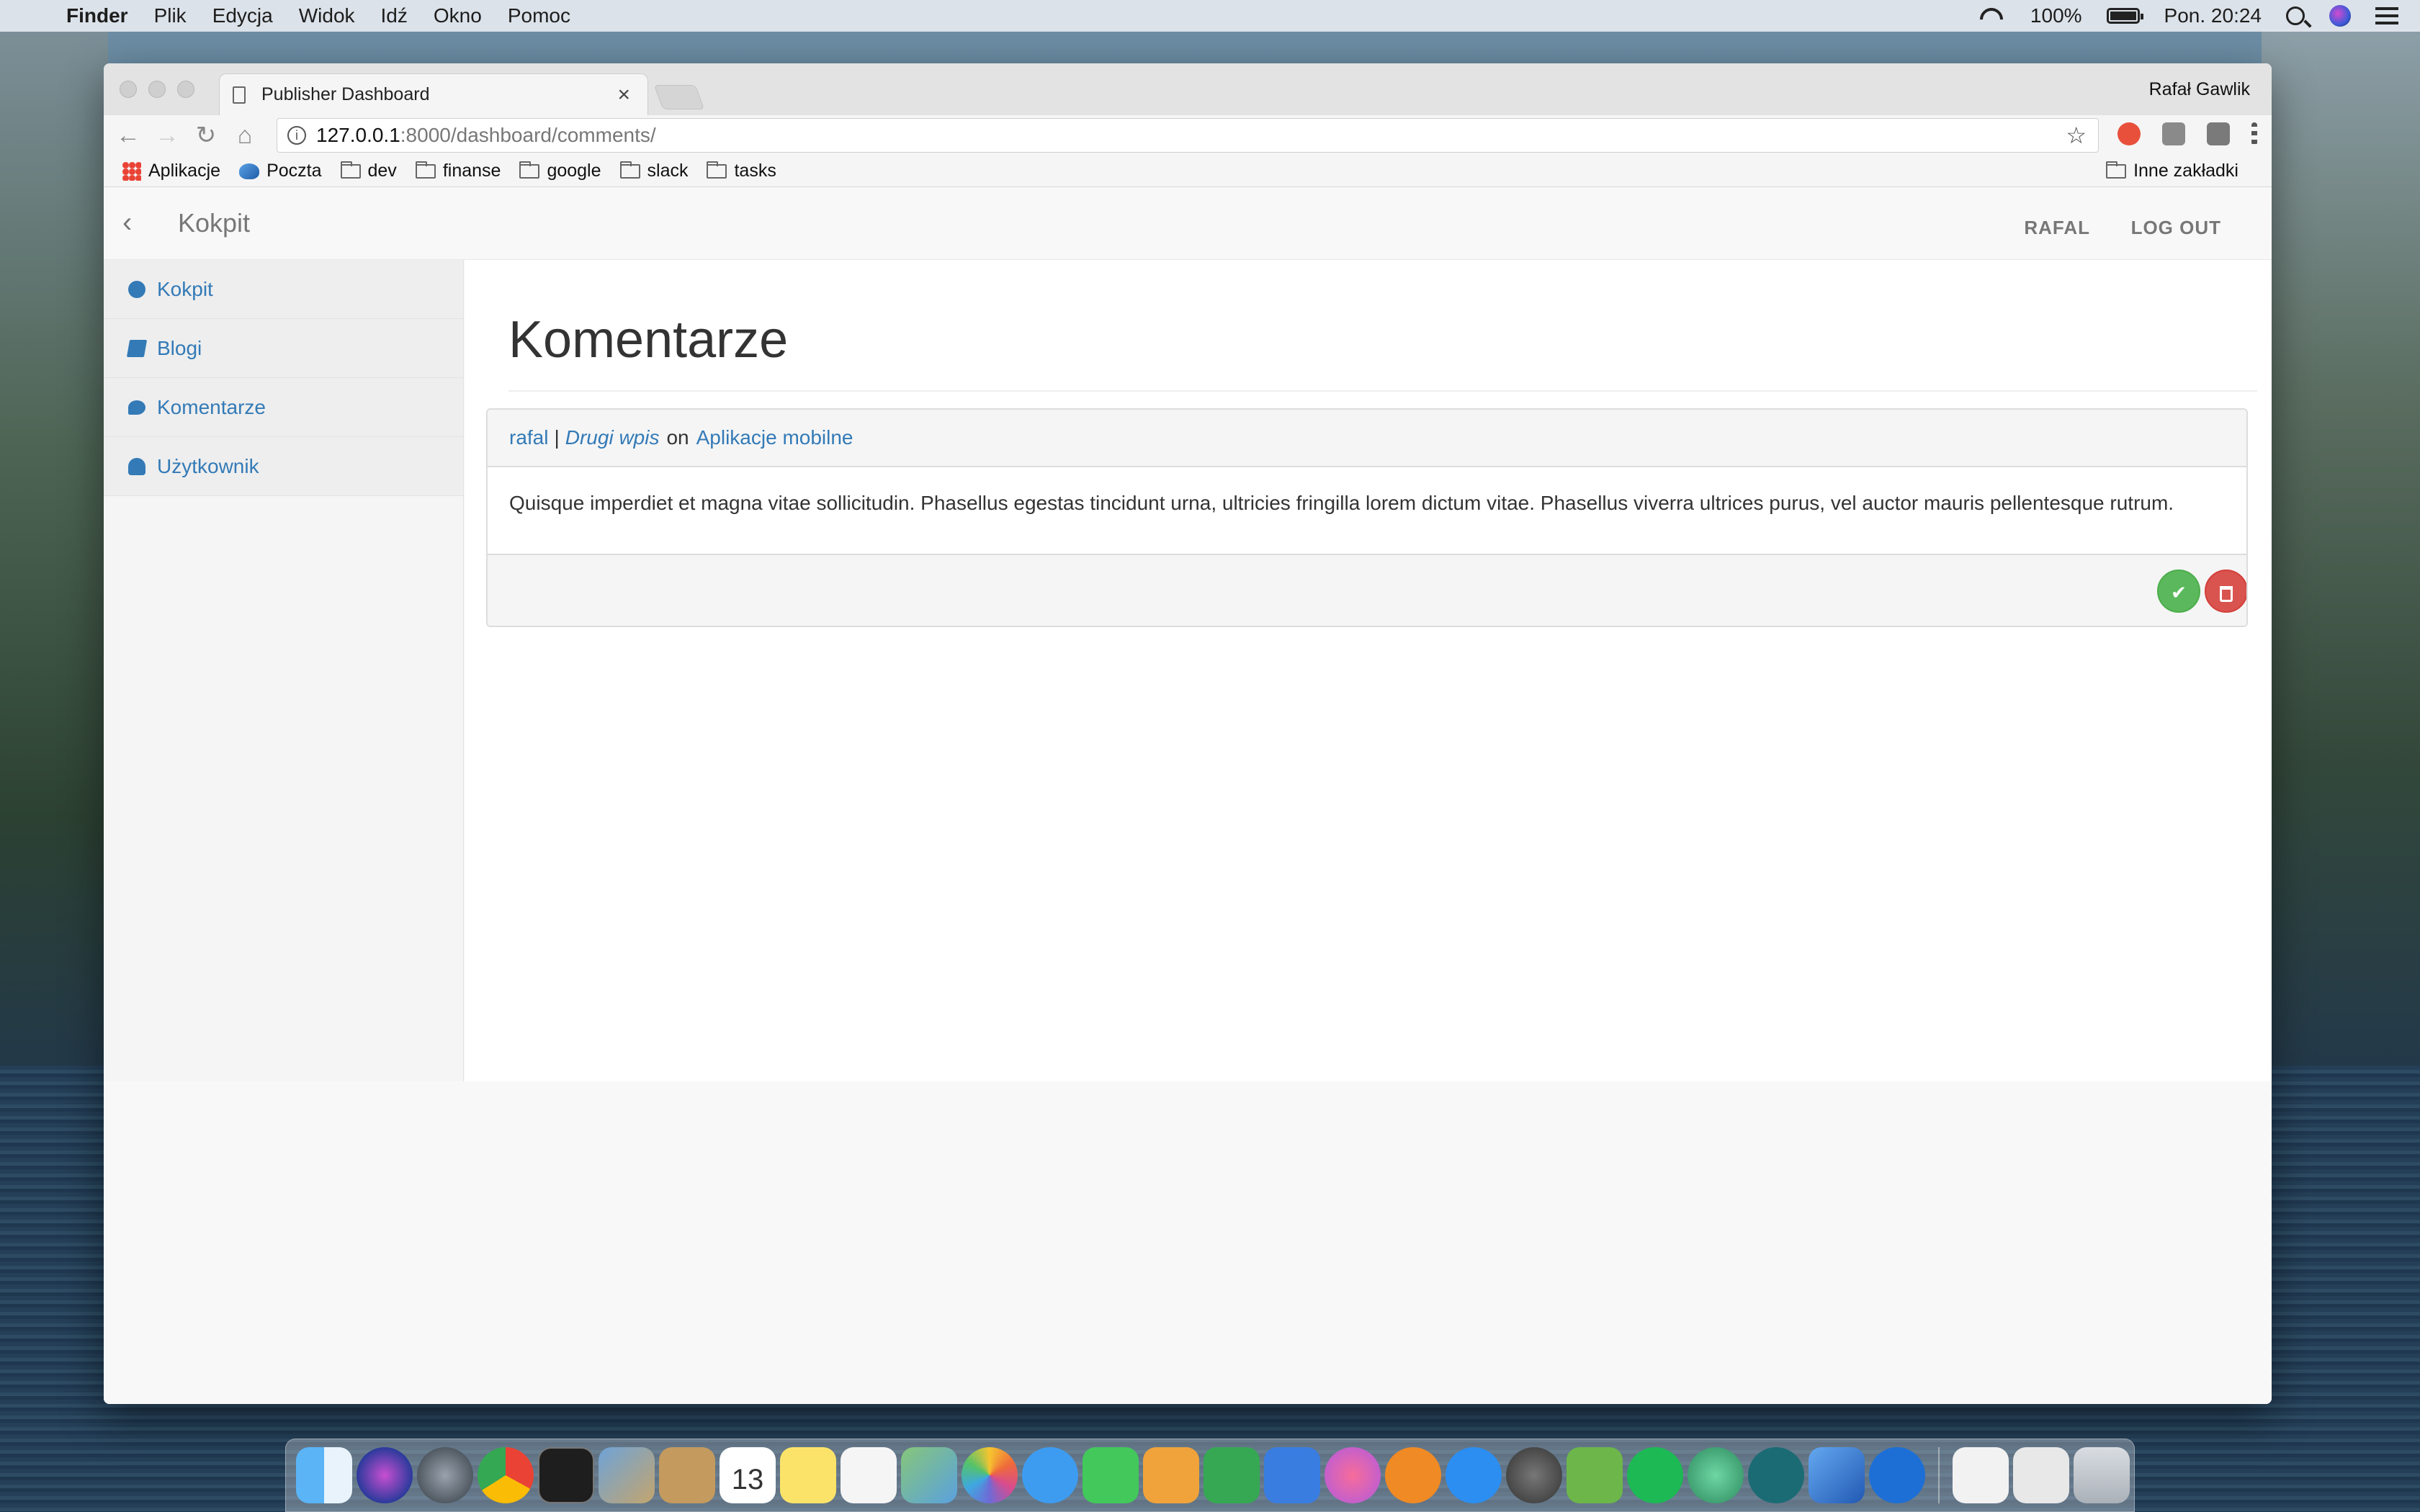  I want to click on gitkraken-icon, so click(1776, 1475).